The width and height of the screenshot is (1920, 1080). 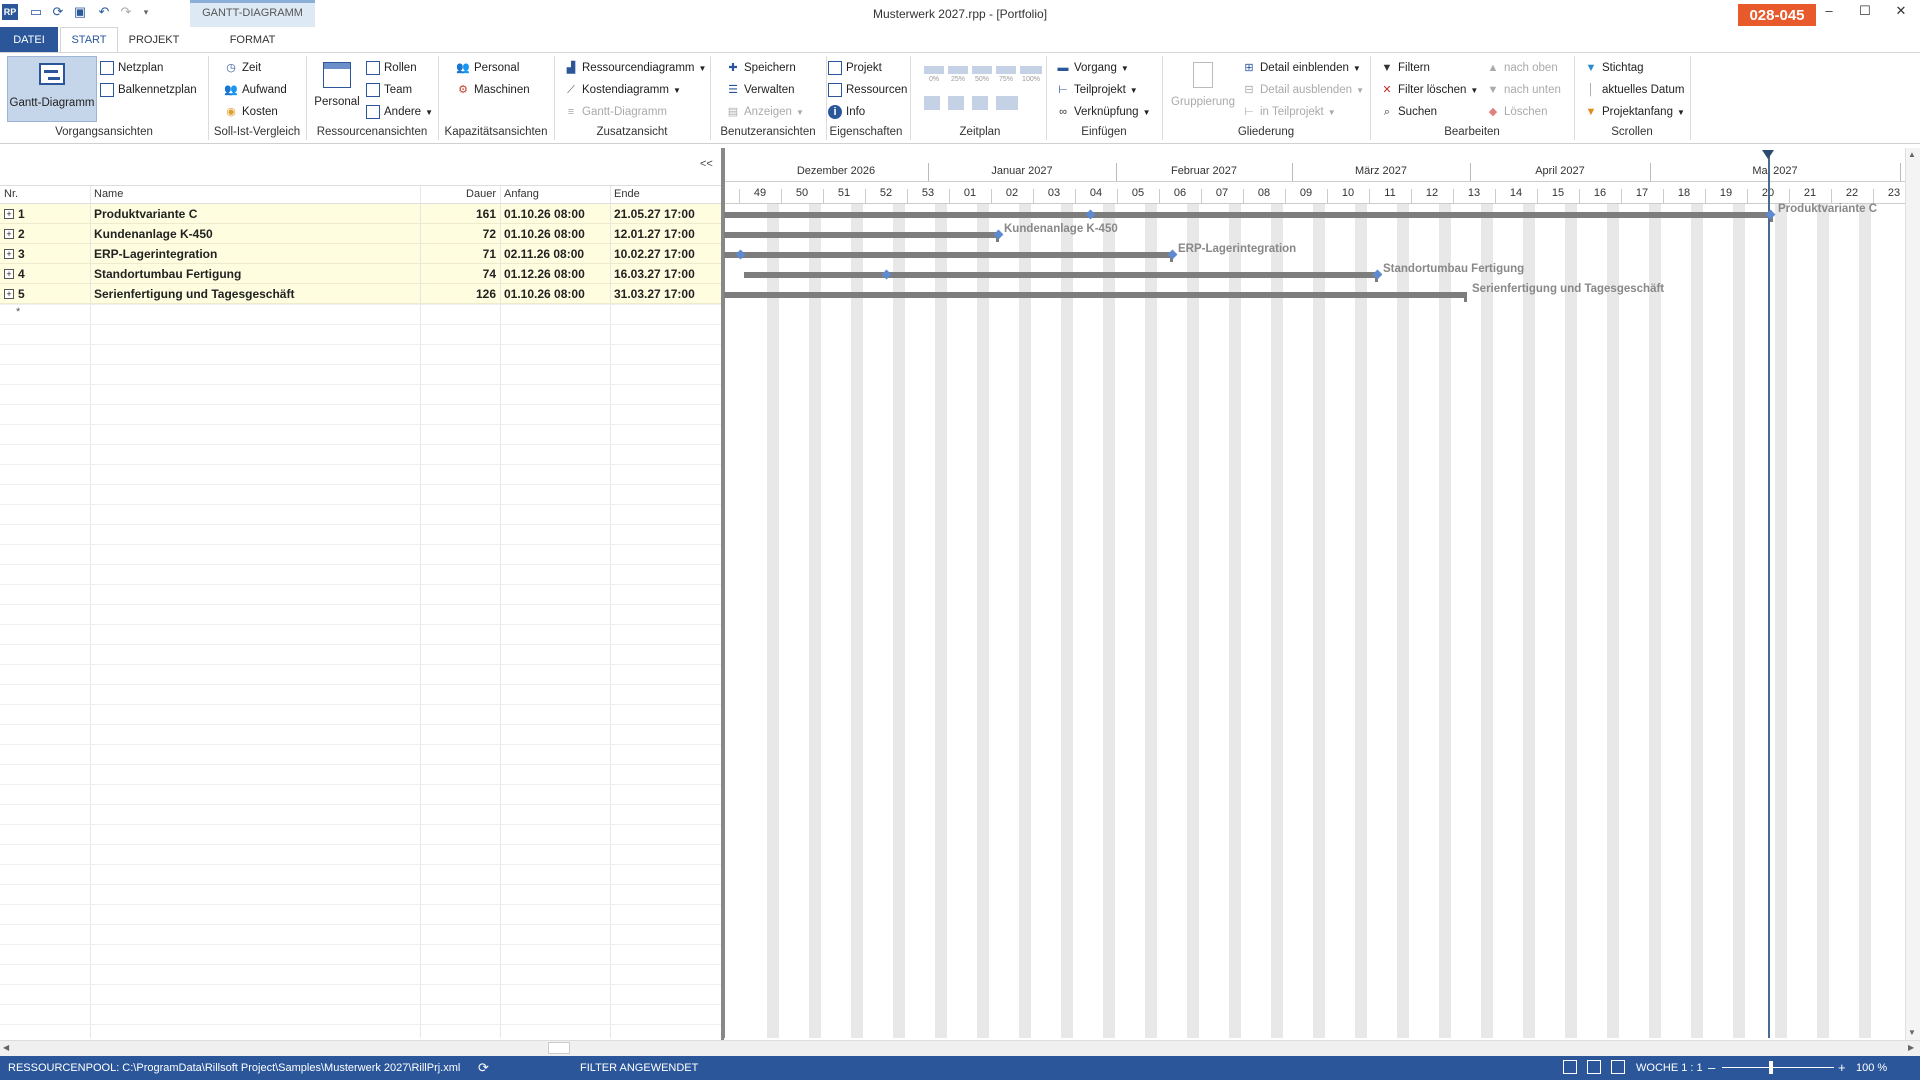 I want to click on tab-datei: DATEI, so click(x=29, y=39).